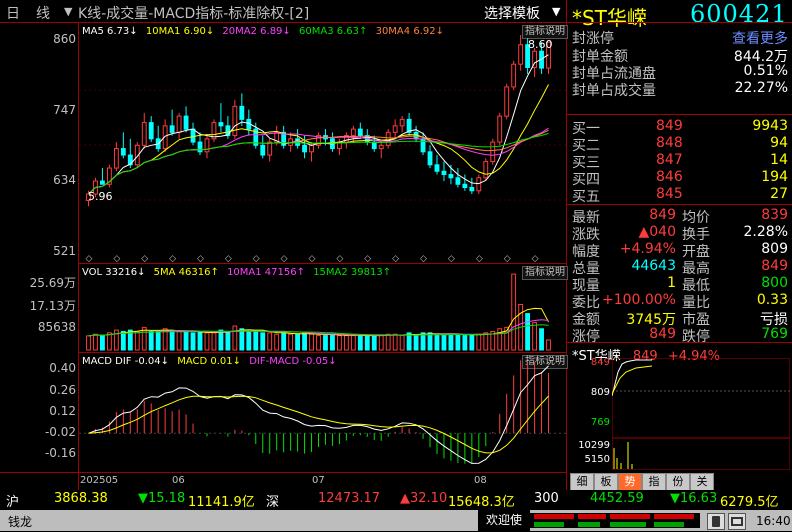 The height and width of the screenshot is (532, 792). What do you see at coordinates (760, 38) in the screenshot?
I see `view-more-link: 查看更多` at bounding box center [760, 38].